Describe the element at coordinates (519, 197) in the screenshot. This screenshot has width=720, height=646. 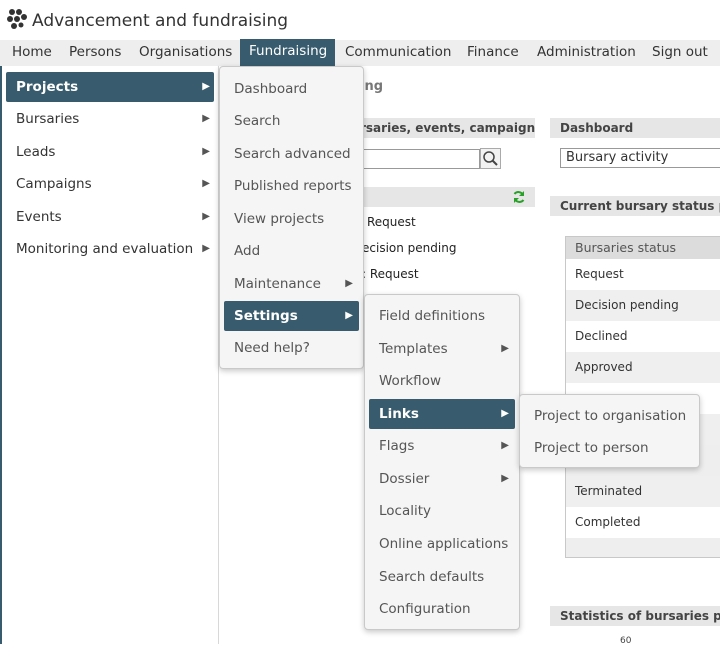
I see `refresh-icon` at that location.